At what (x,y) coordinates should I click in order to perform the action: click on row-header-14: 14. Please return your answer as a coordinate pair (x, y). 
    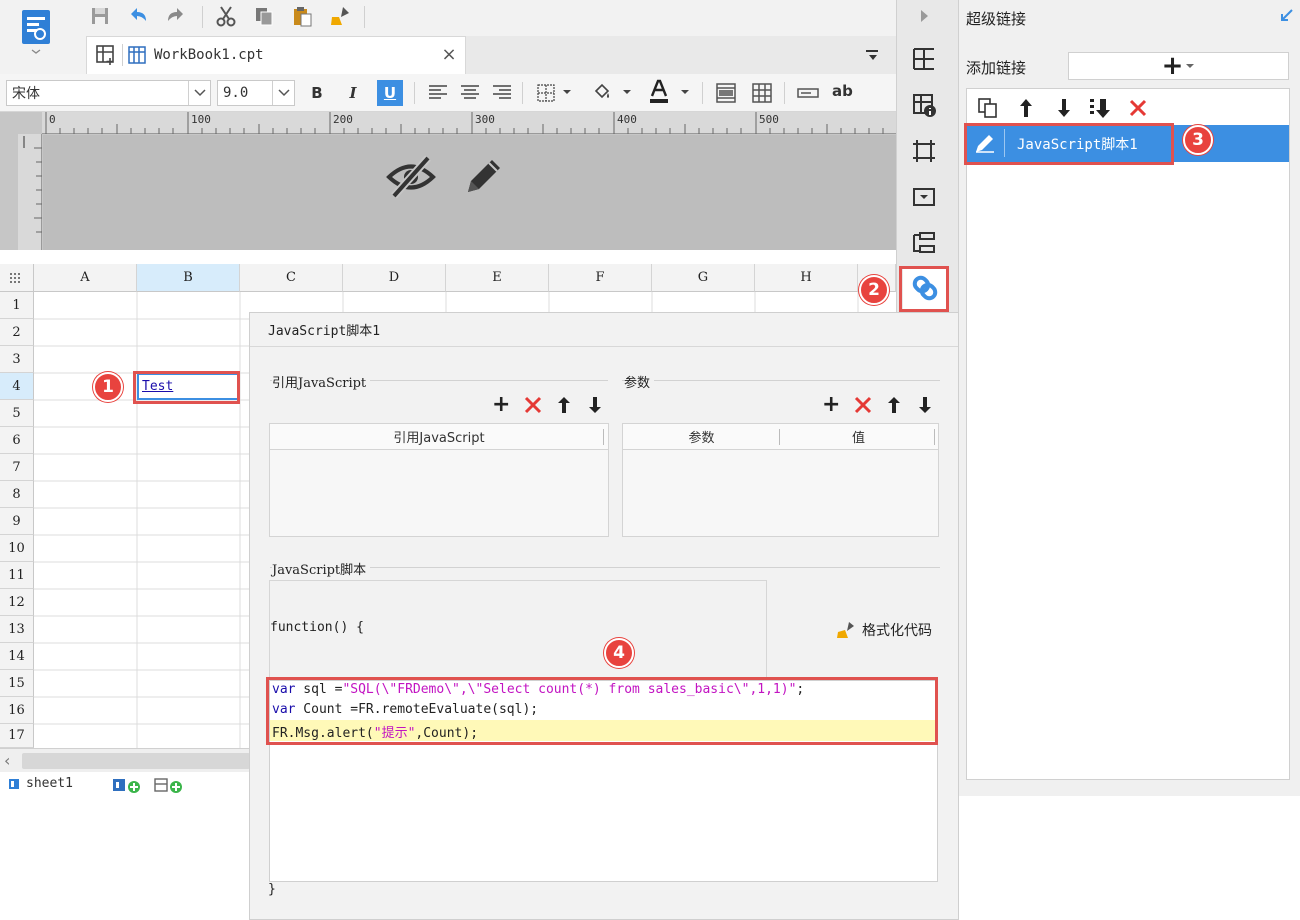
    Looking at the image, I should click on (17, 656).